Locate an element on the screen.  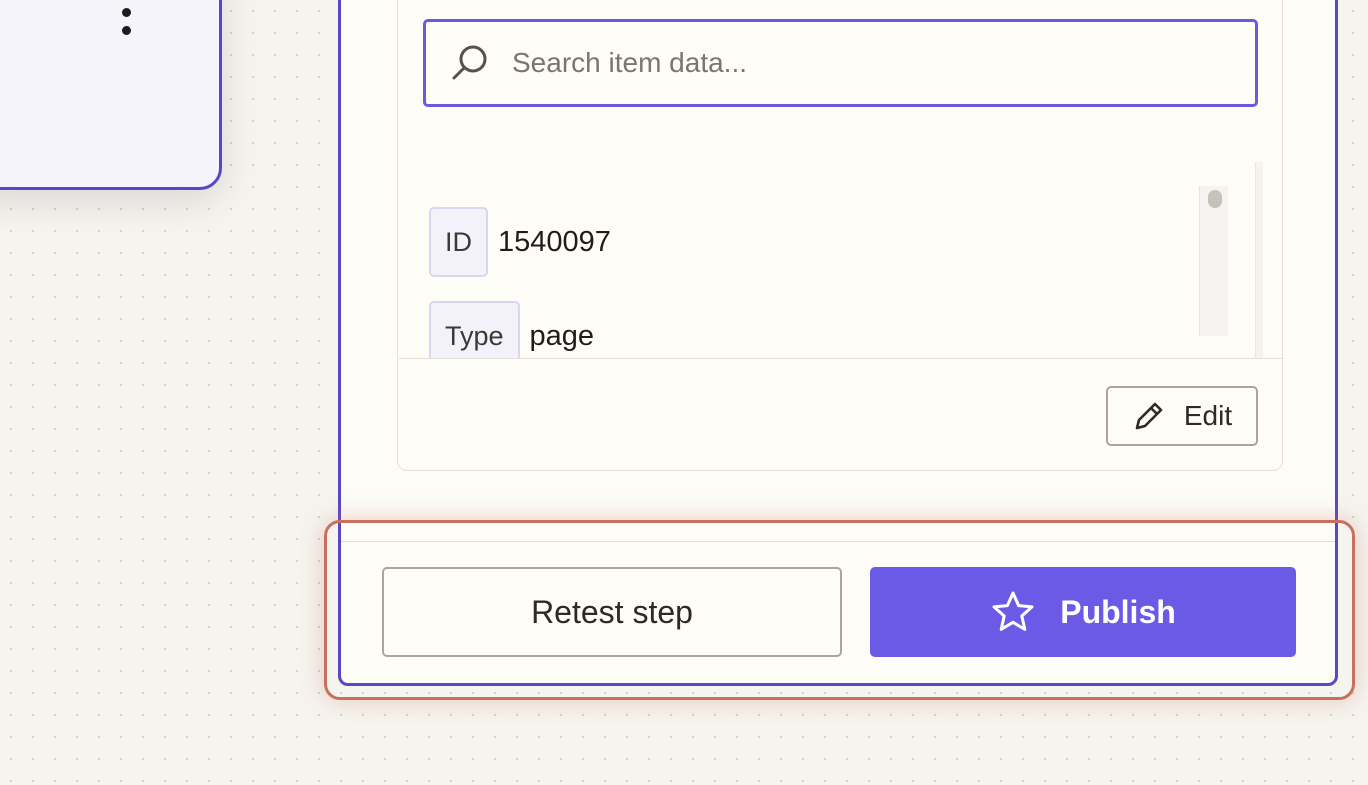
item-value: page is located at coordinates (562, 335).